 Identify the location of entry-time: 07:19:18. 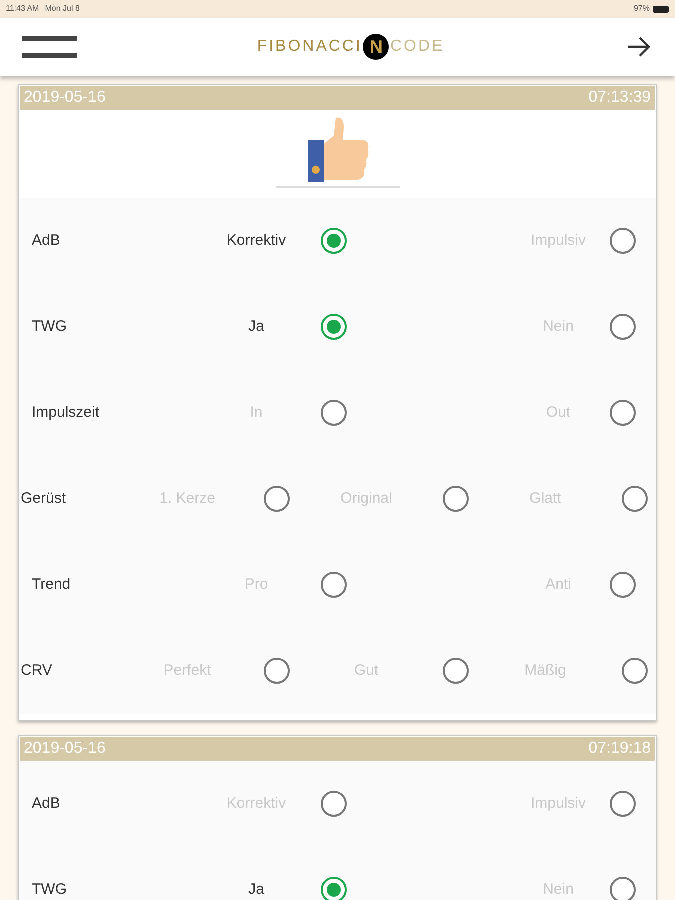
(619, 749).